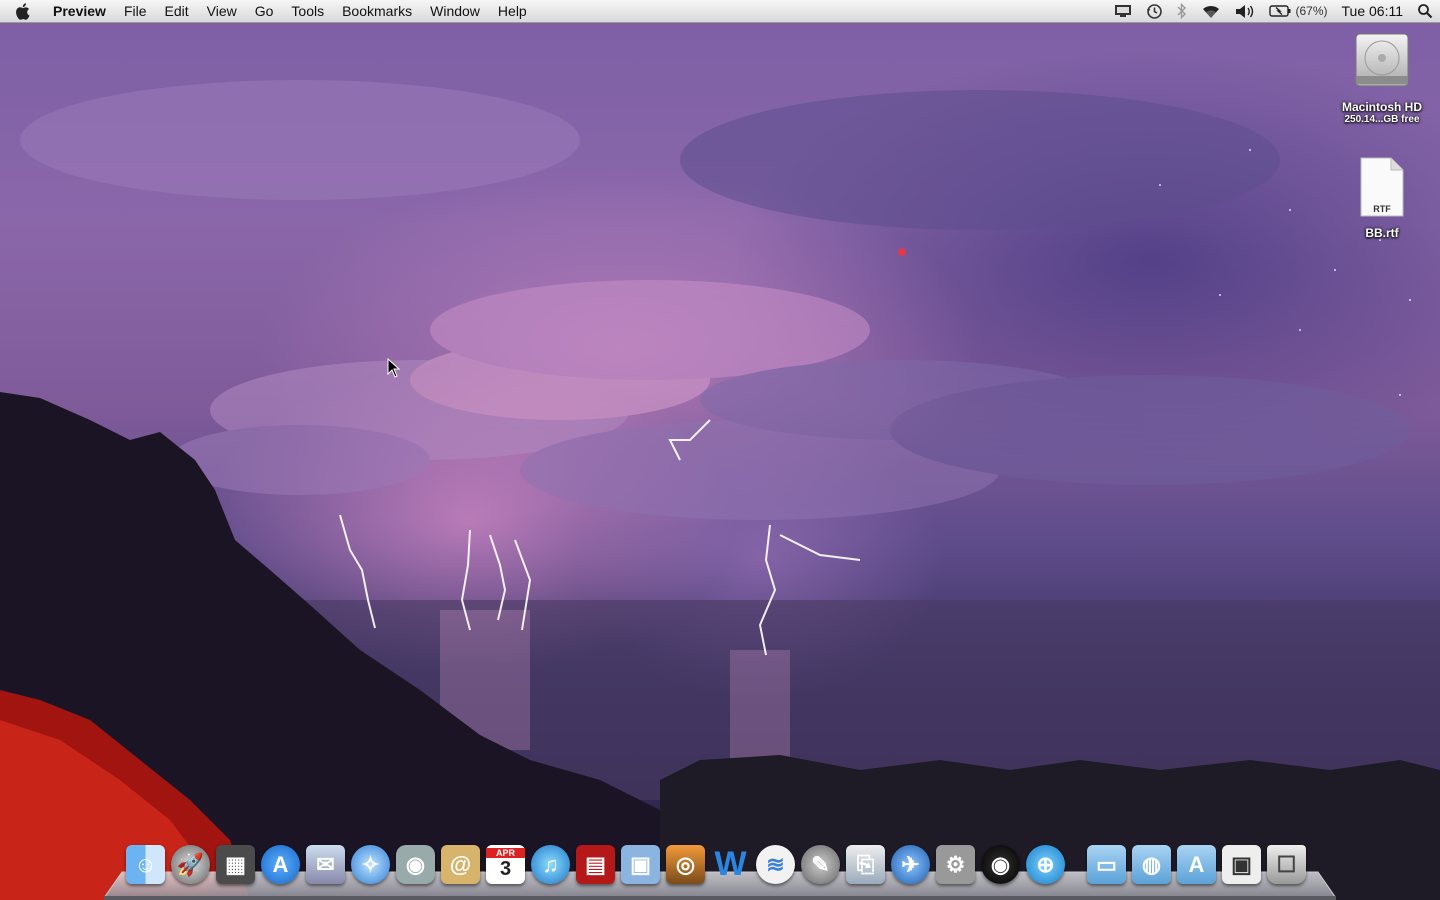 This screenshot has width=1440, height=900. Describe the element at coordinates (512, 11) in the screenshot. I see `menu-help: Help` at that location.